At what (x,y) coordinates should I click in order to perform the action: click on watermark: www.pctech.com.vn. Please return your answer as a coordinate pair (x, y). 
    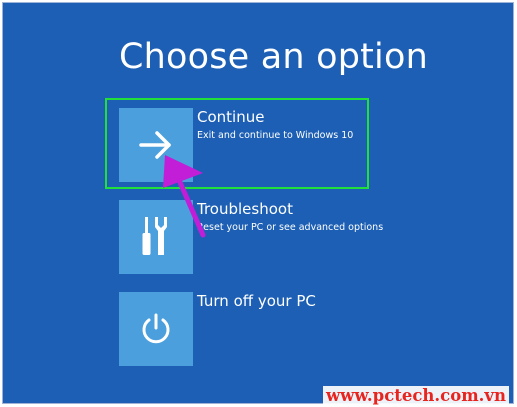
    Looking at the image, I should click on (415, 395).